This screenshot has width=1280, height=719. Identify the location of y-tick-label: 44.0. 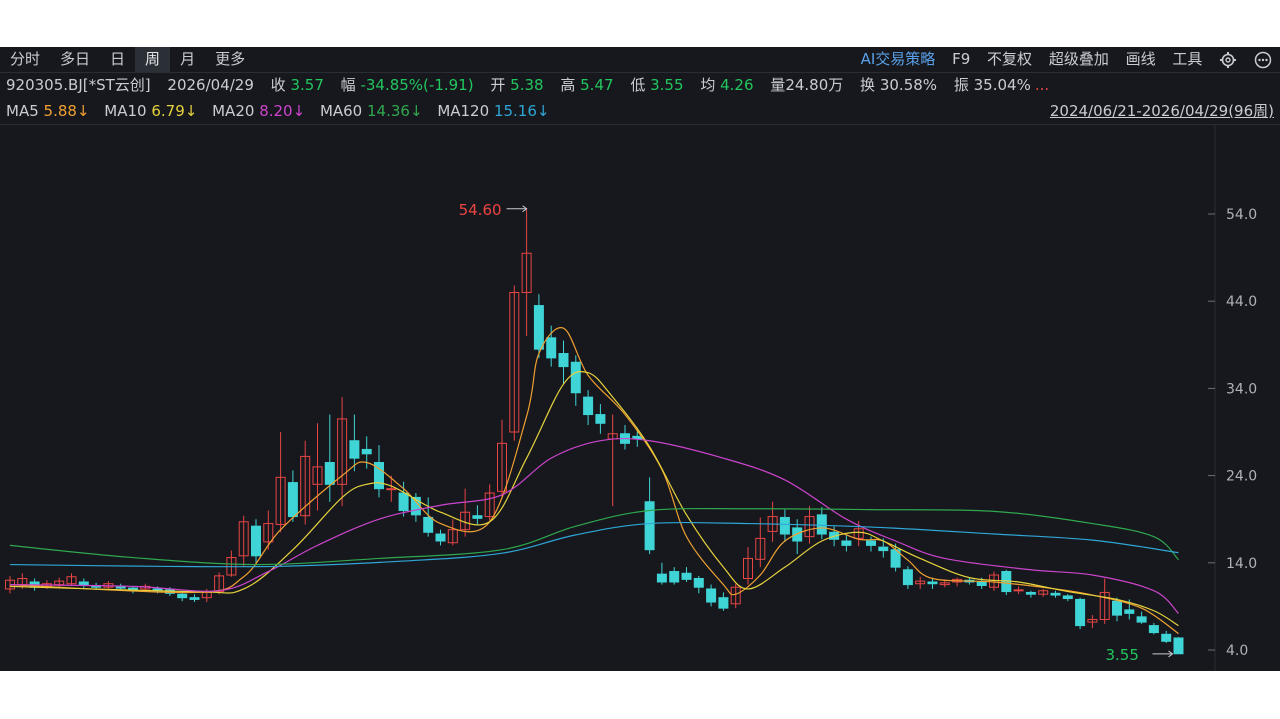
(1241, 302).